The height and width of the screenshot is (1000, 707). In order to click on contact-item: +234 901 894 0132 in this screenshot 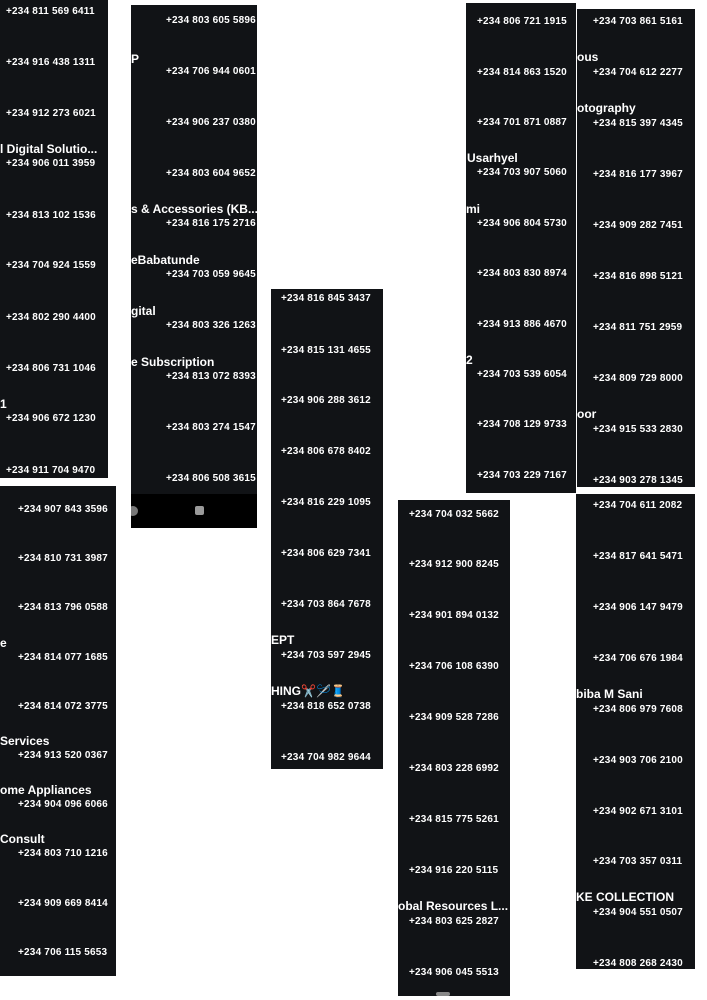, I will do `click(454, 635)`.